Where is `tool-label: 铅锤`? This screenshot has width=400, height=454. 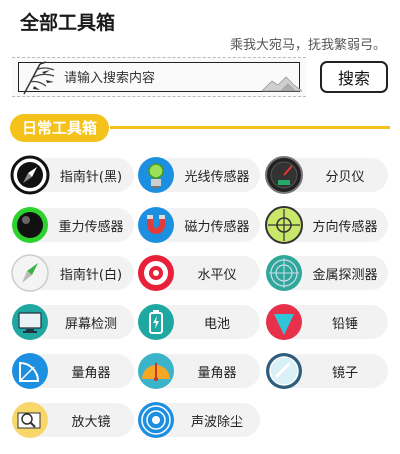
tool-label: 铅锤 is located at coordinates (344, 324).